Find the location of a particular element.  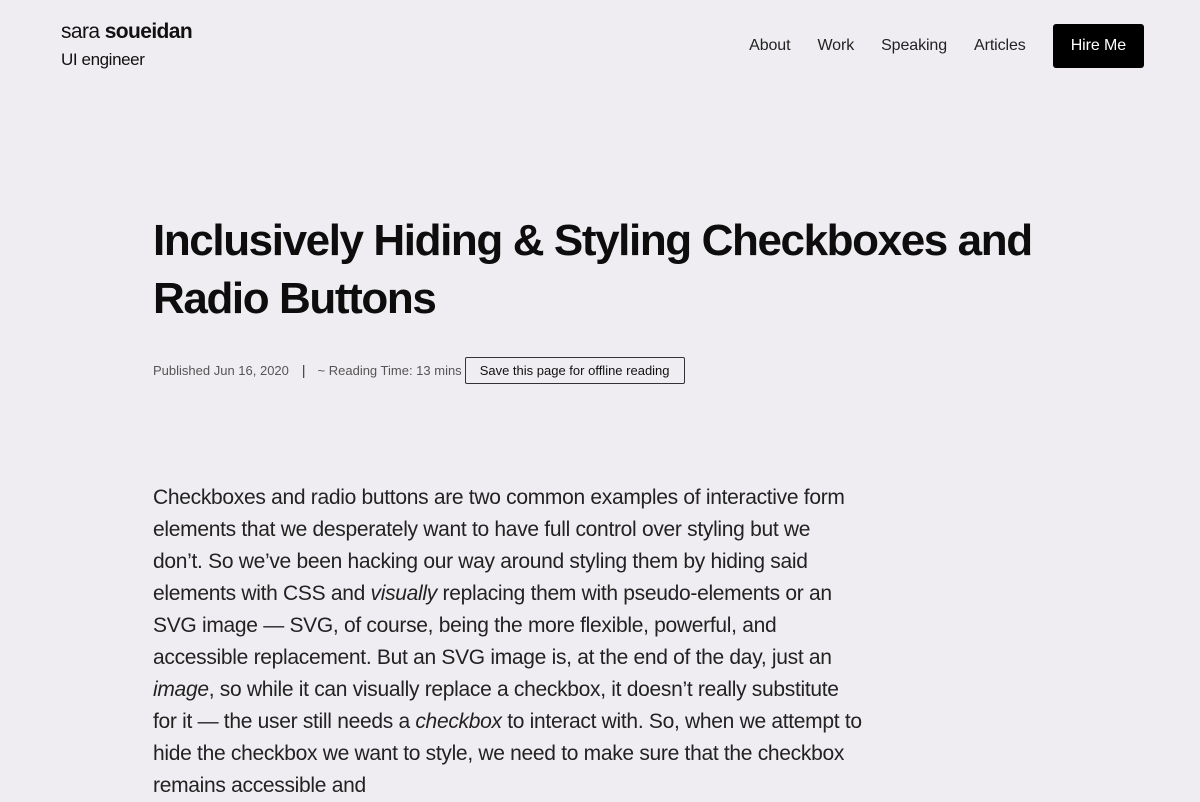

published-date: Published Jun 16, 2020 is located at coordinates (221, 370).